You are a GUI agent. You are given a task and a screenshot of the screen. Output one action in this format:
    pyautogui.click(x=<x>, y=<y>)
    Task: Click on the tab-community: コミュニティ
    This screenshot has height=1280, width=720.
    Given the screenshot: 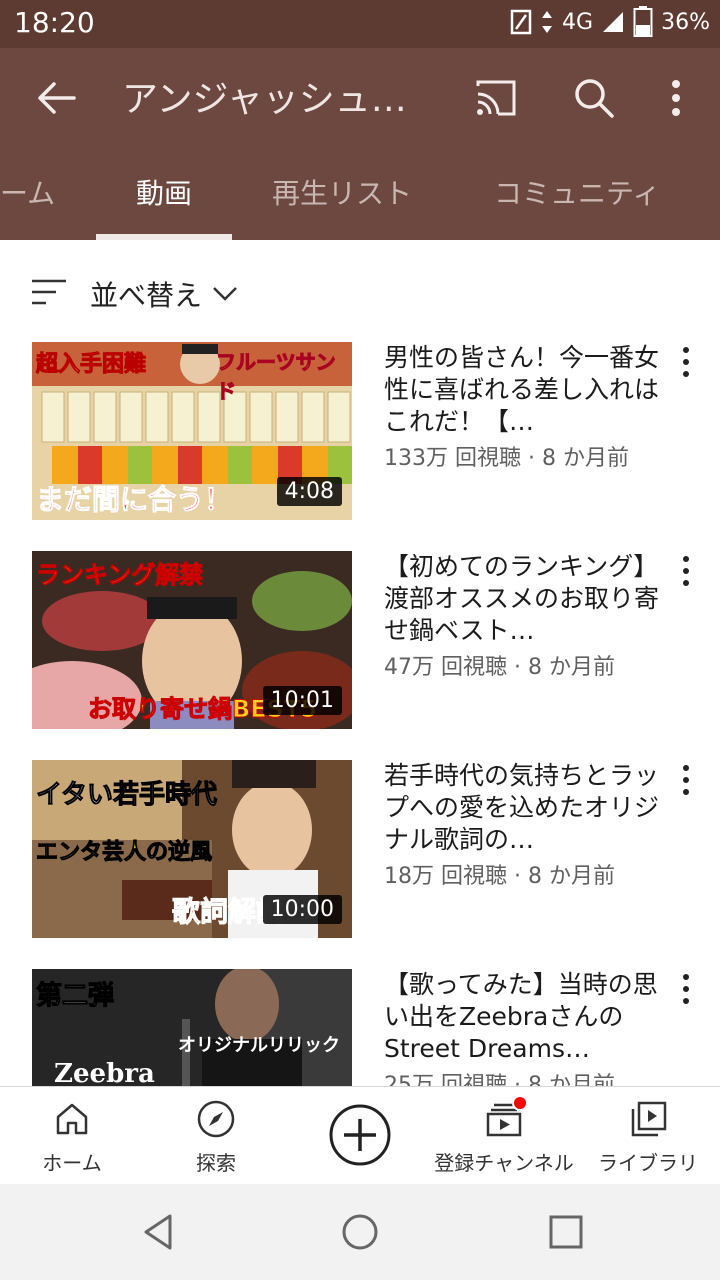 What is the action you would take?
    pyautogui.click(x=577, y=192)
    